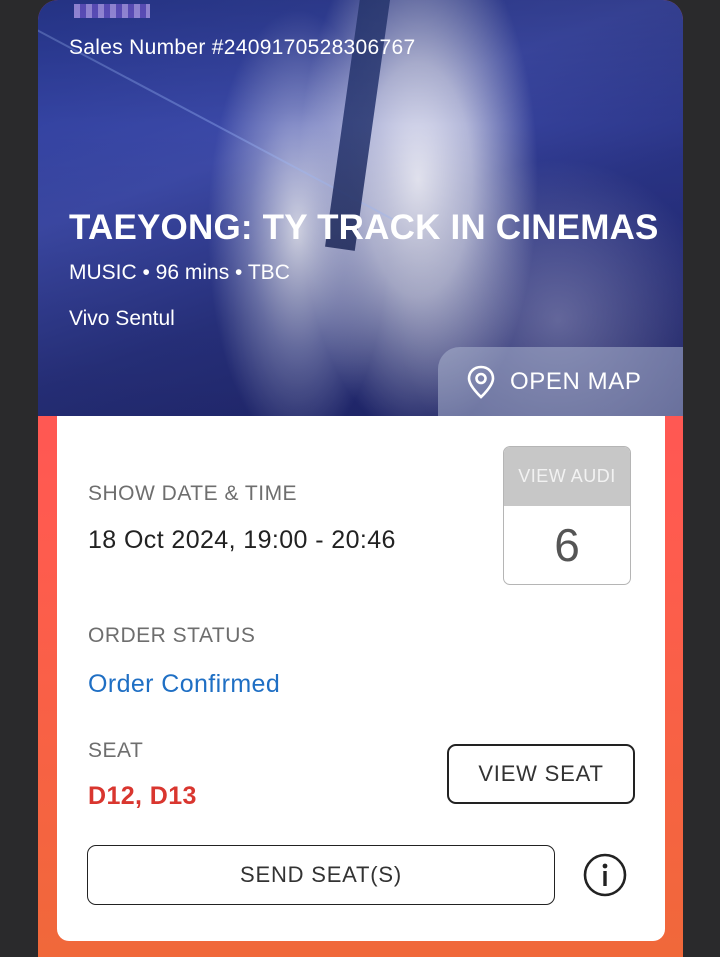  Describe the element at coordinates (567, 545) in the screenshot. I see `audi-number: 6` at that location.